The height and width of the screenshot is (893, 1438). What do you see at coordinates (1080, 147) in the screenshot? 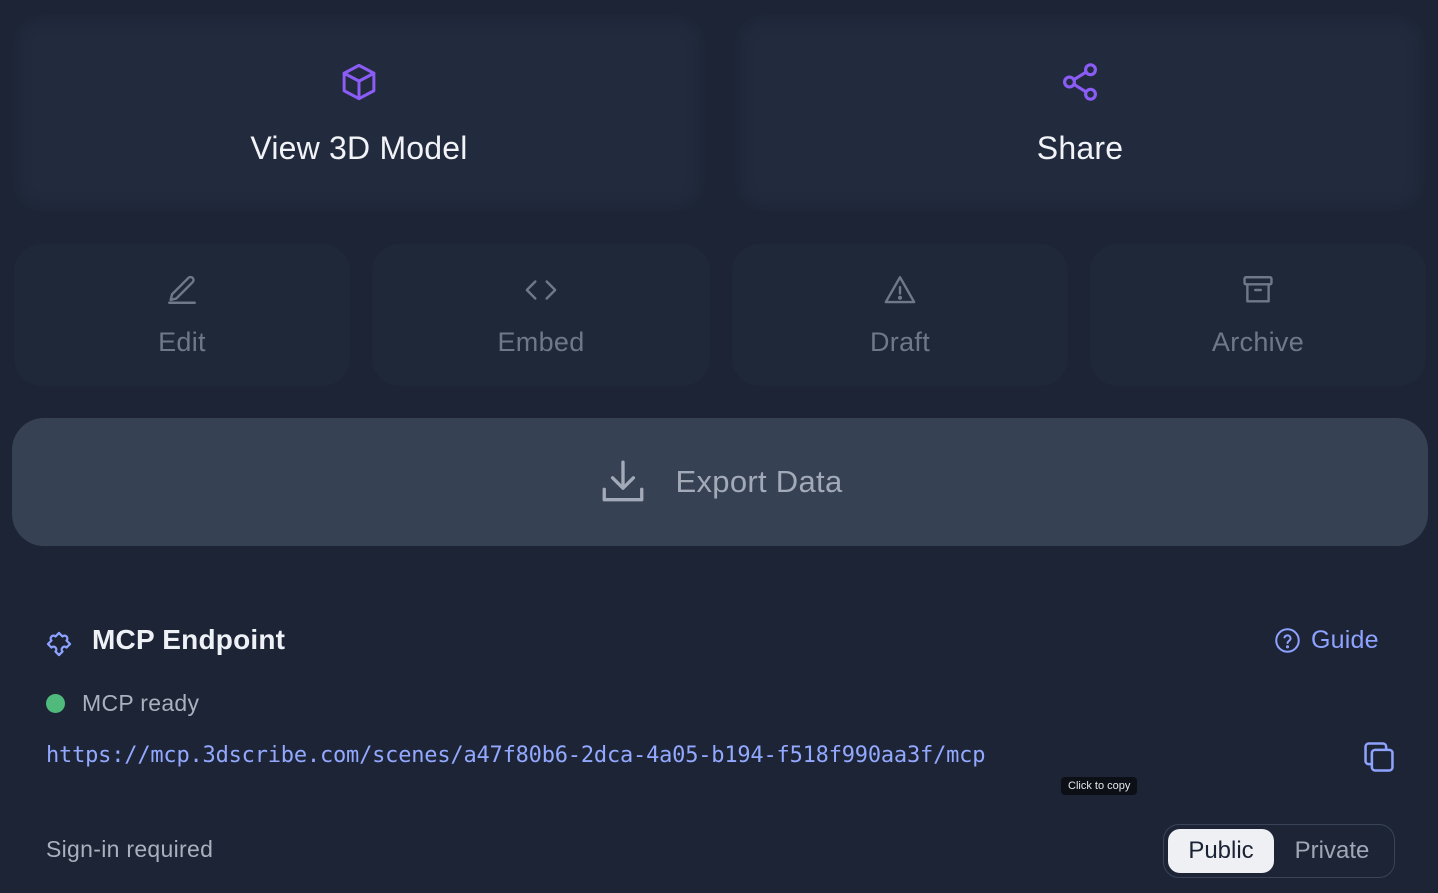
I see `share-label: Share` at bounding box center [1080, 147].